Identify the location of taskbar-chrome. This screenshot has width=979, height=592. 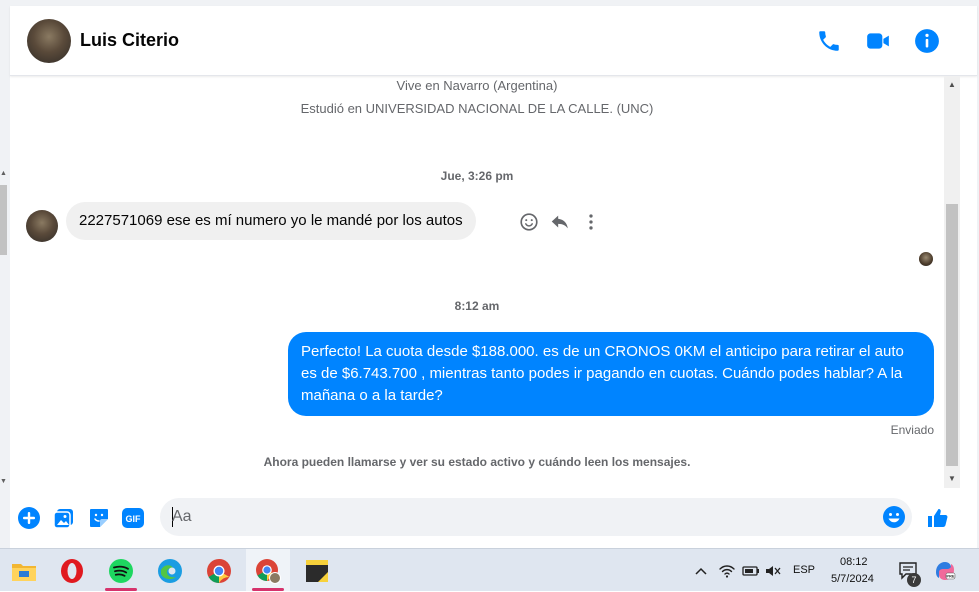
(219, 570).